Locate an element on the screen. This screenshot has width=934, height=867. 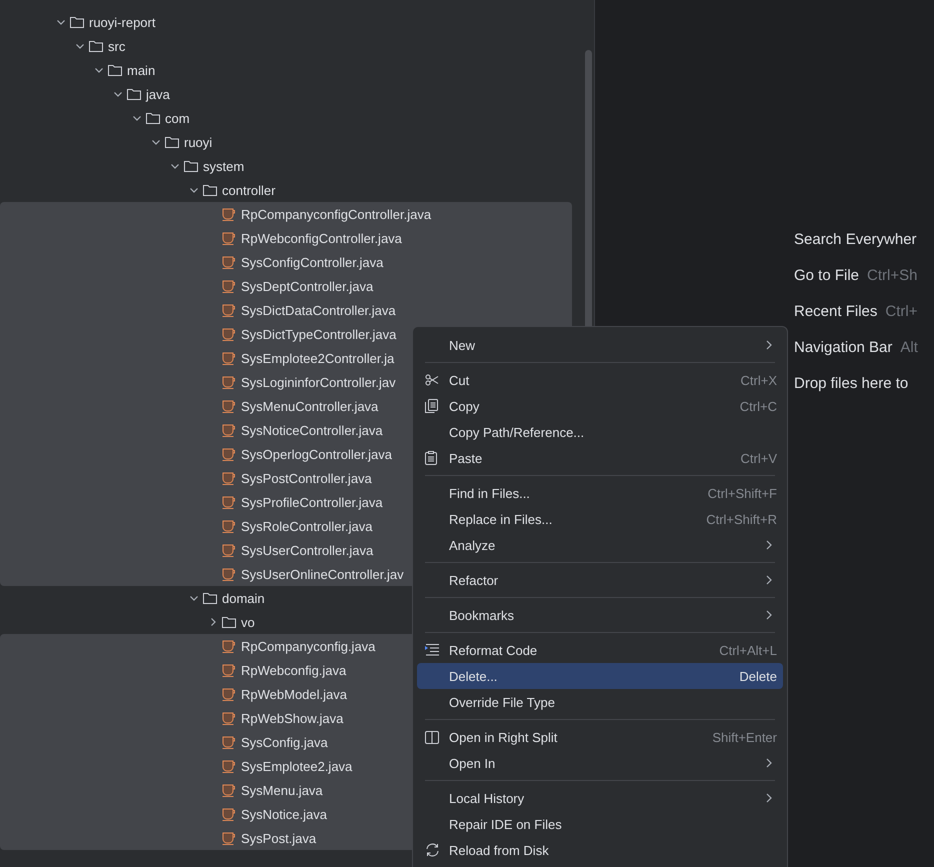
tree-item-label: RpWebModel.java is located at coordinates (294, 694).